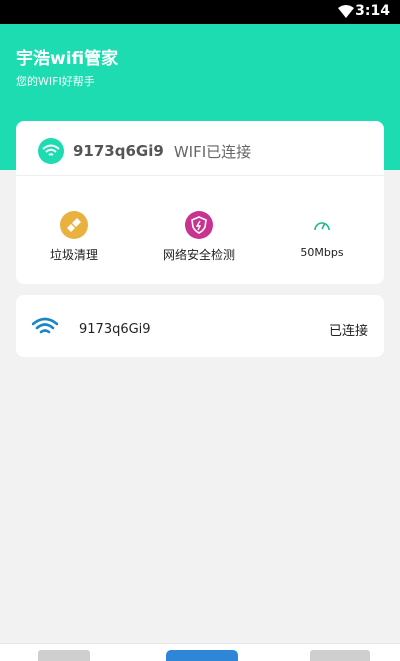  I want to click on wifi-icon, so click(45, 325).